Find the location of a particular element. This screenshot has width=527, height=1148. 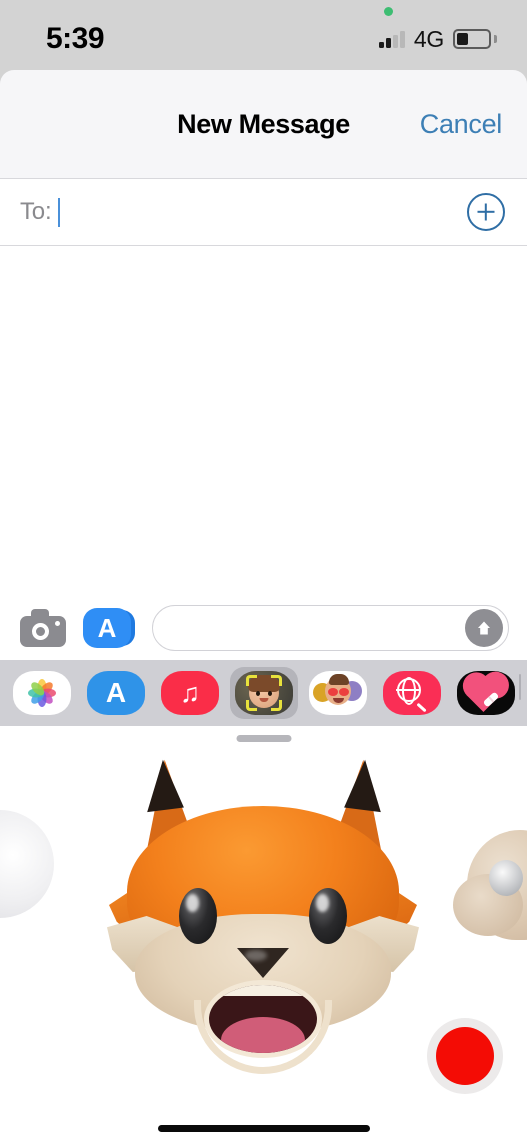

status-bar: 5:39 4G is located at coordinates (263, 35).